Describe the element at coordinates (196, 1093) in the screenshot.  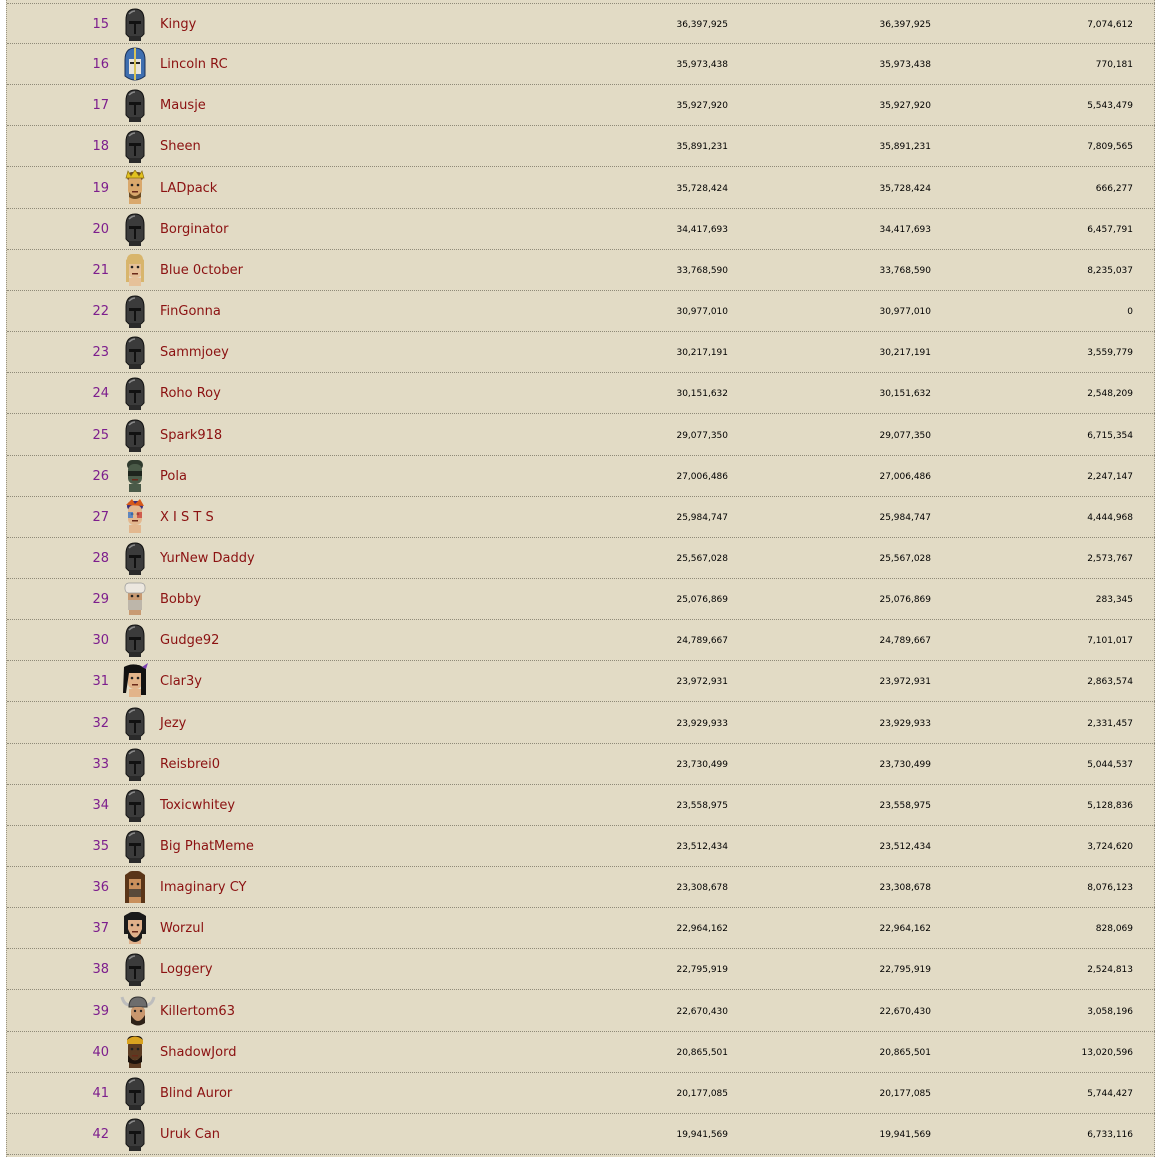
I see `player-name-link: Blind Auror` at that location.